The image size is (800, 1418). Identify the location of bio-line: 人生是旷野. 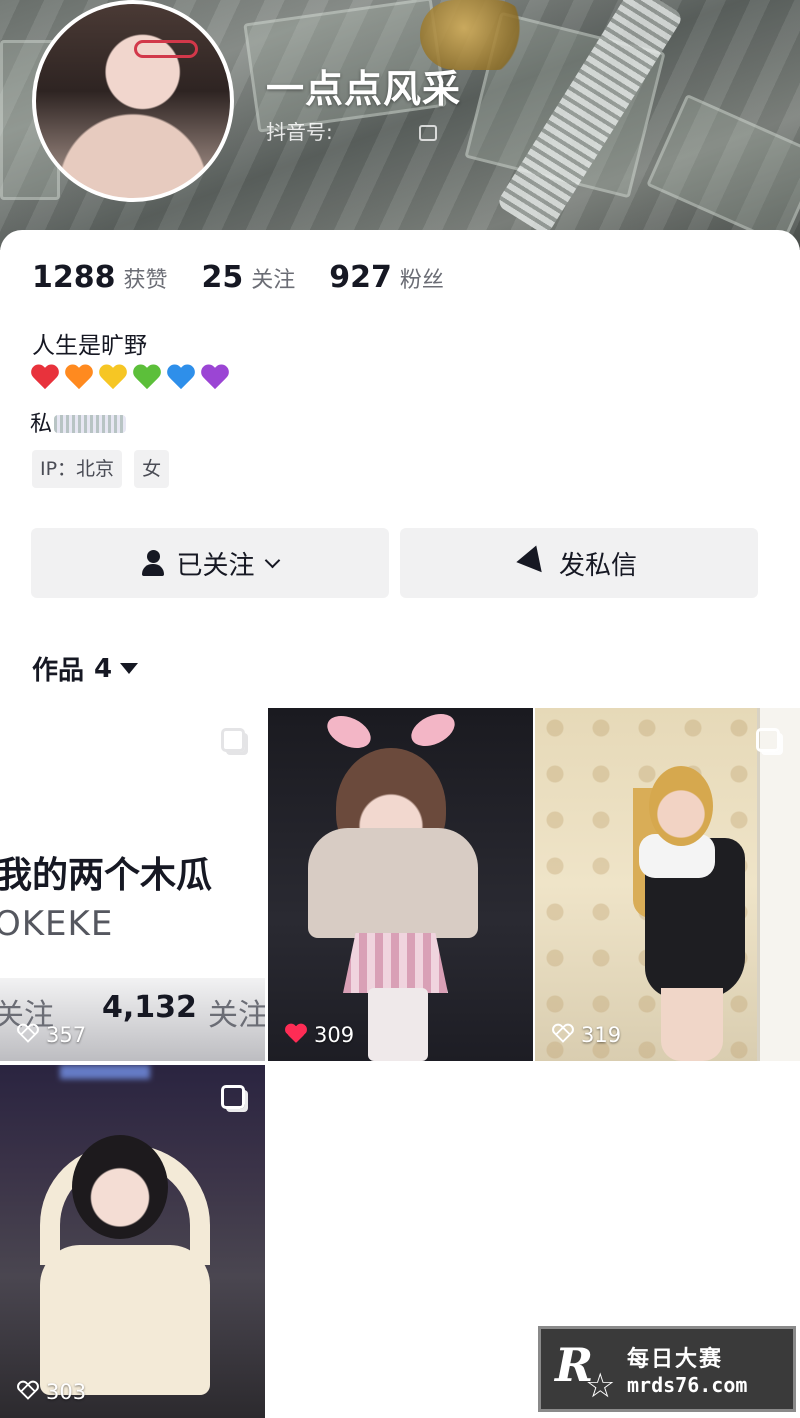
(89, 346).